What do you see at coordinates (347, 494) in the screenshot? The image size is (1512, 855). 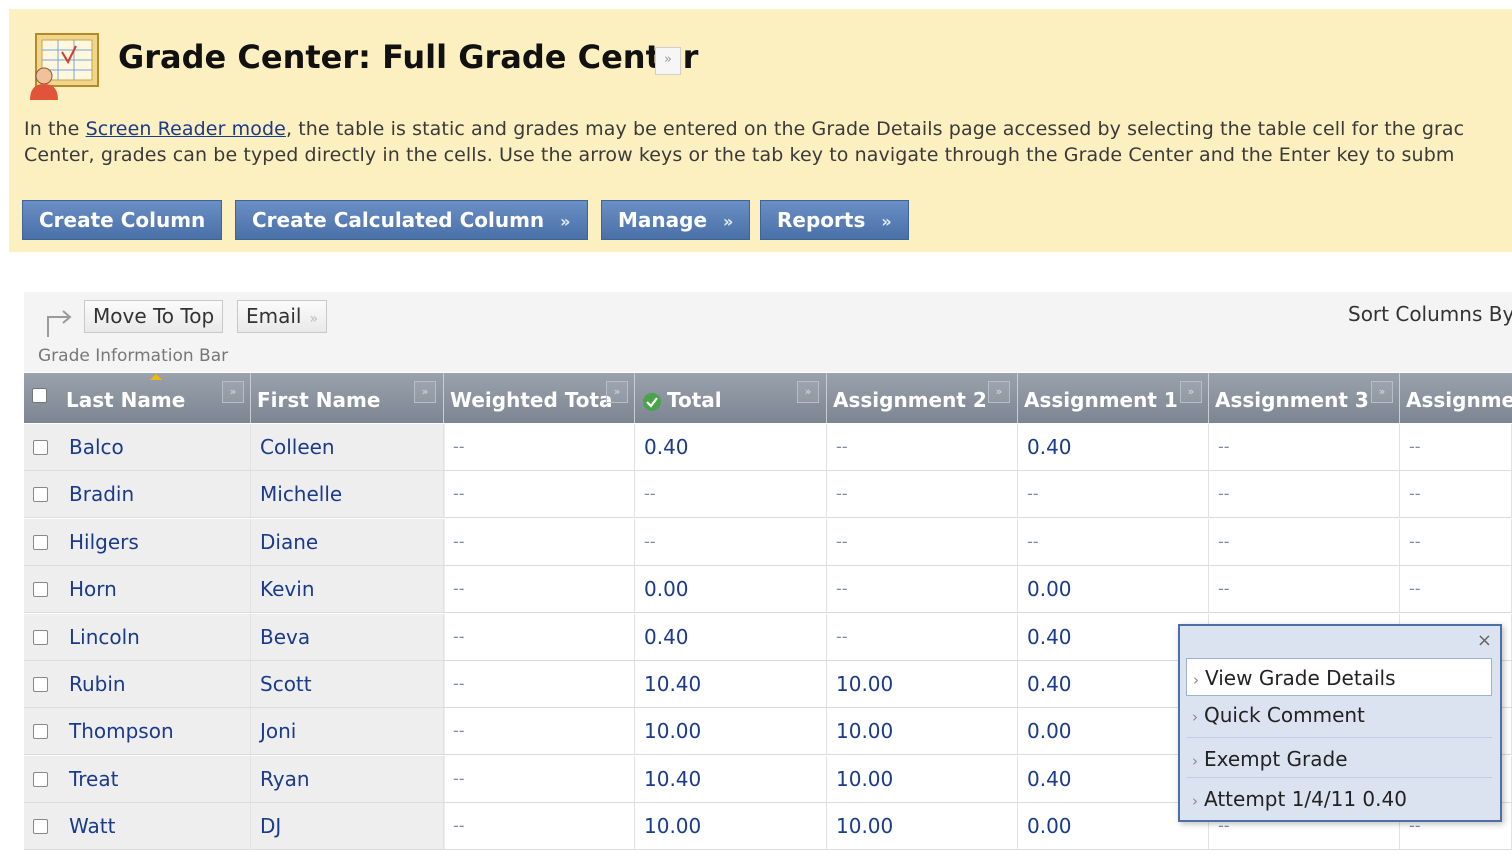 I see `cell-first-name: Michelle` at bounding box center [347, 494].